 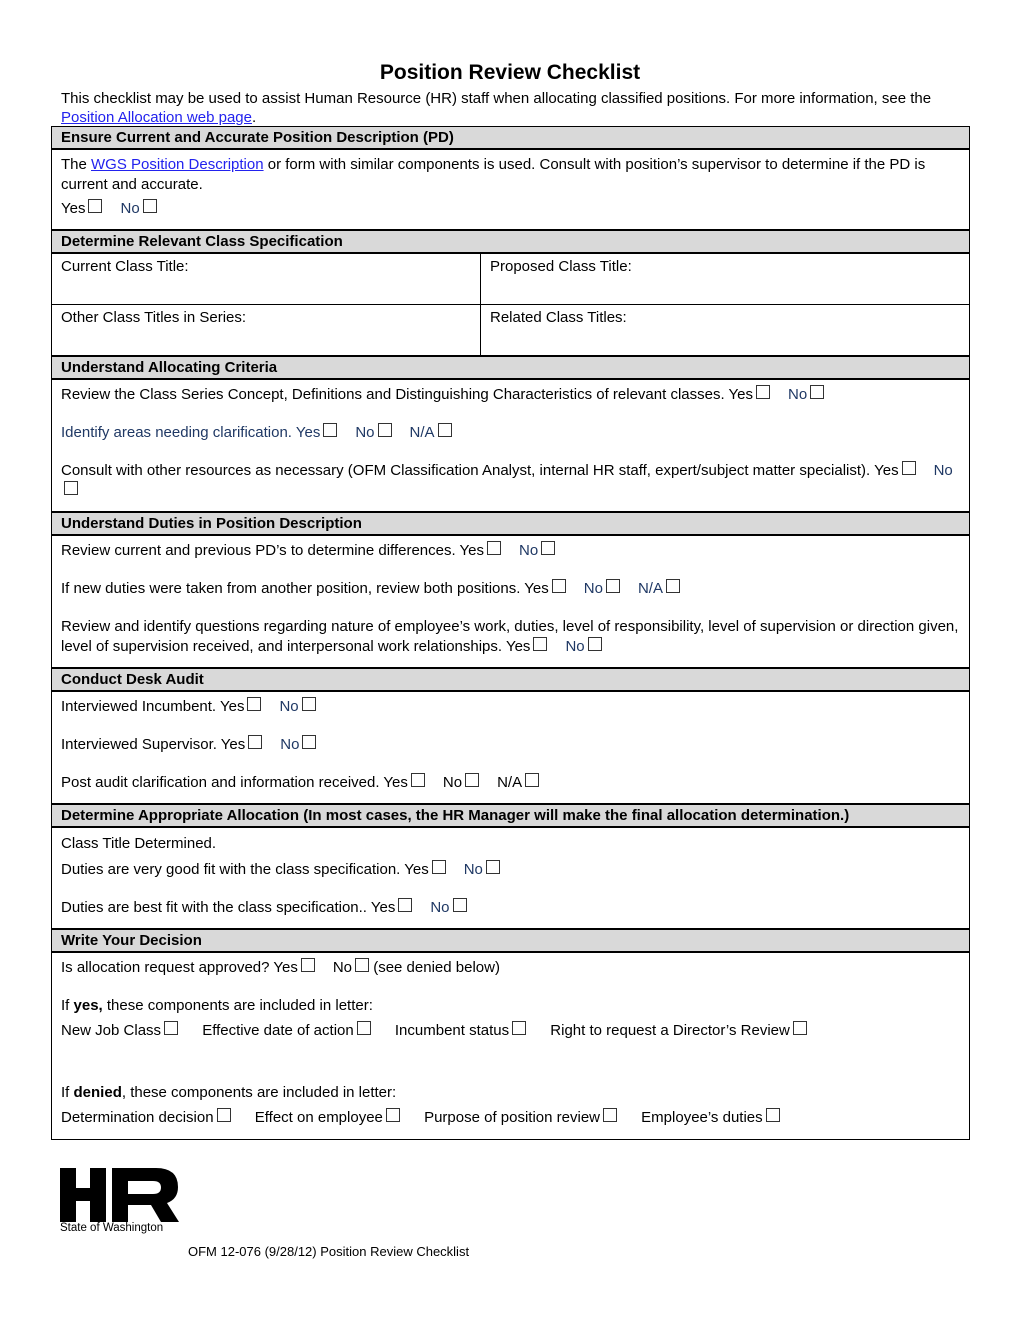 I want to click on audit-2-no-checkbox, so click(x=309, y=742).